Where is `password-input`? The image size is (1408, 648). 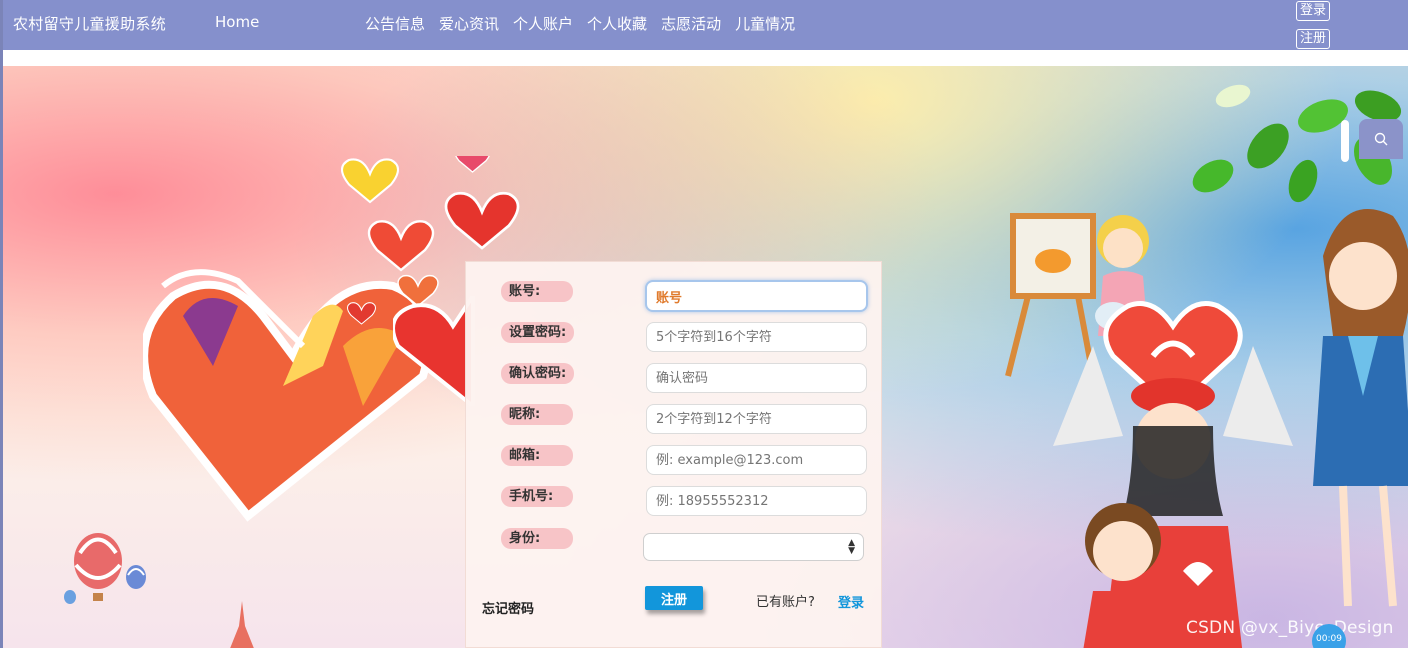
password-input is located at coordinates (756, 337).